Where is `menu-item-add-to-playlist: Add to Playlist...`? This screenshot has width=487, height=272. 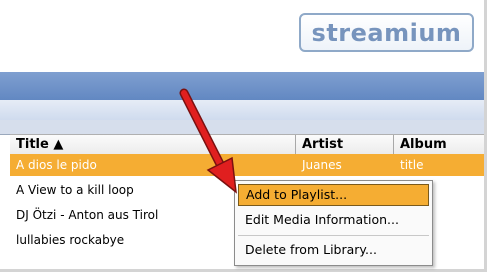 menu-item-add-to-playlist: Add to Playlist... is located at coordinates (333, 195).